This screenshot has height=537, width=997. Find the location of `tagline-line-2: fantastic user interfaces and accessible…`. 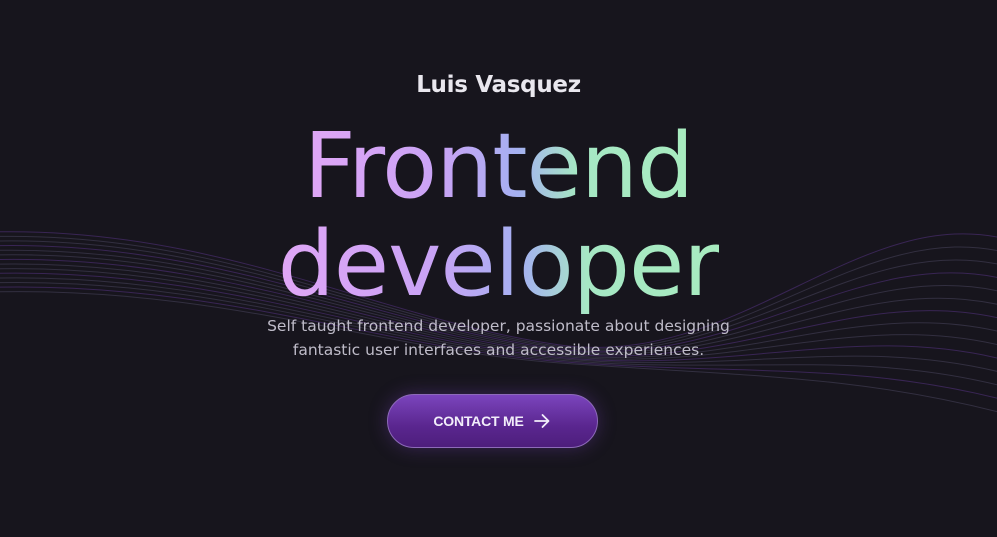

tagline-line-2: fantastic user interfaces and accessible… is located at coordinates (498, 350).